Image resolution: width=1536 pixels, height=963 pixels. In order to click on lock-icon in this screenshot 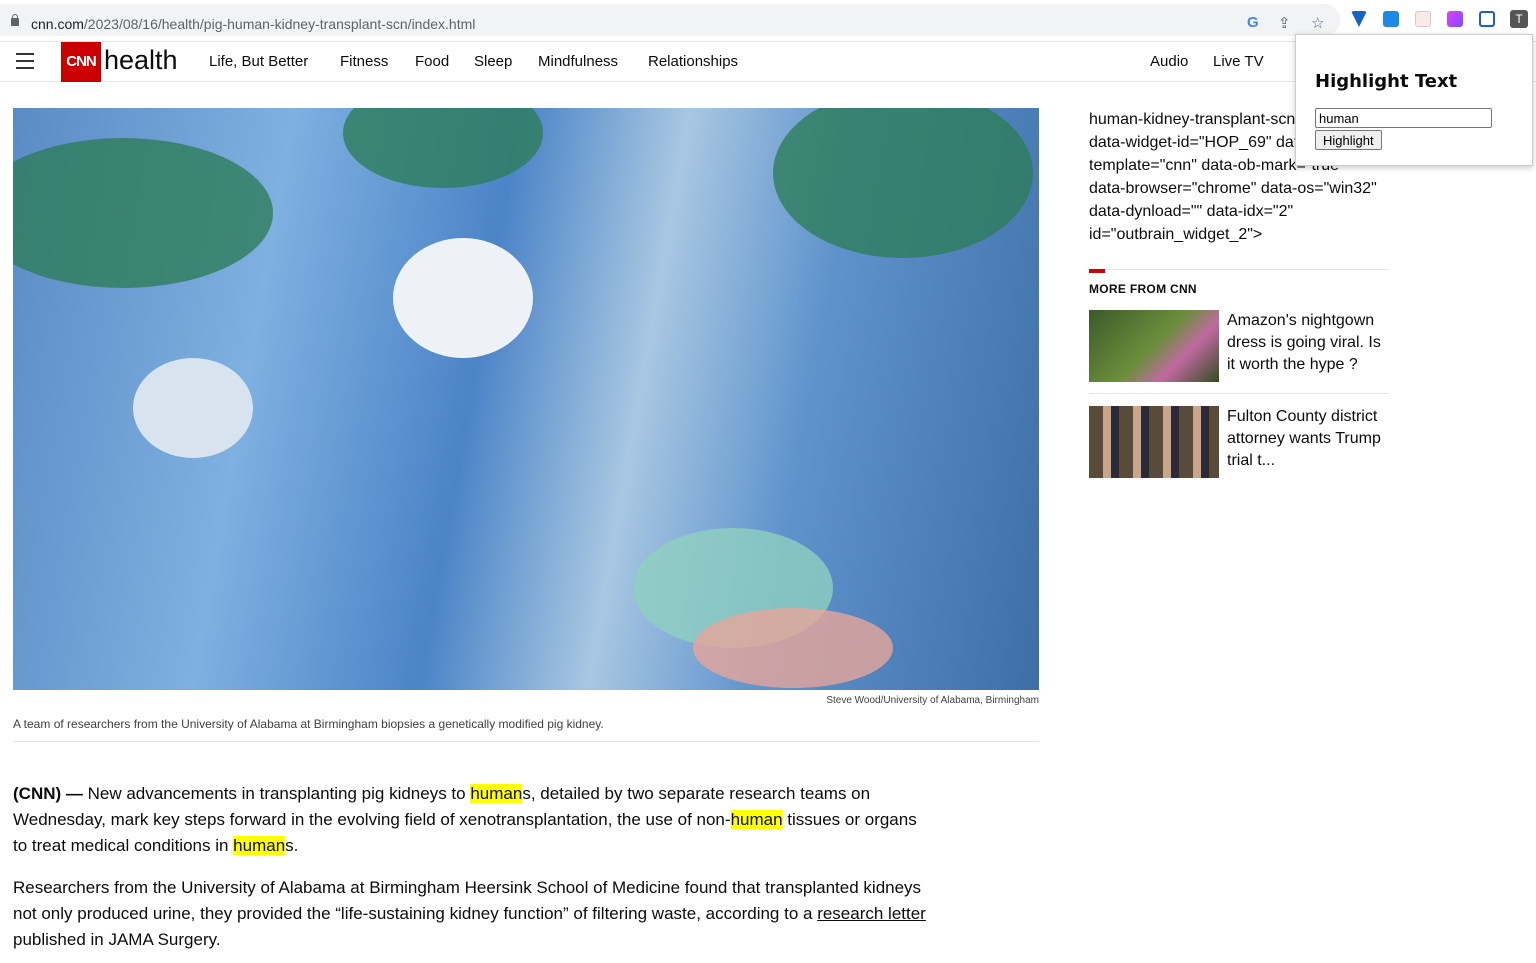, I will do `click(15, 20)`.